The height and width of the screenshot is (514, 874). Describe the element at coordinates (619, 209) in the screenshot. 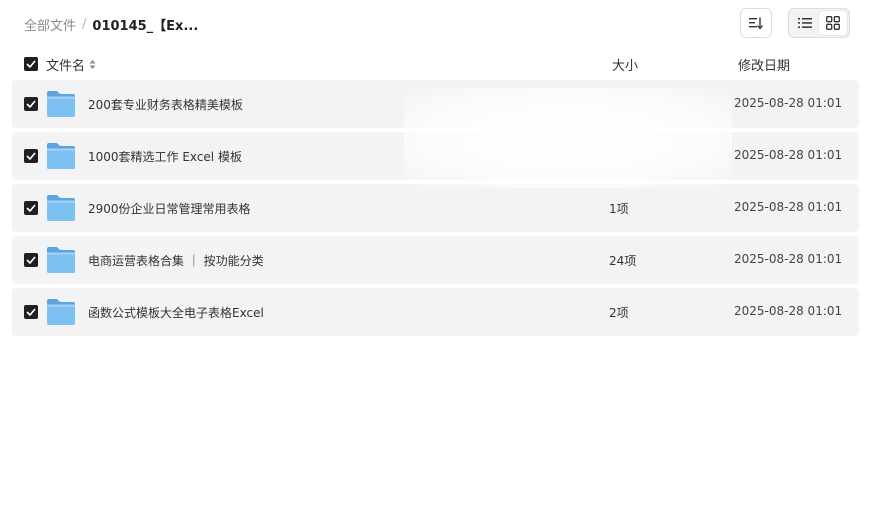

I see `file-size: 1项` at that location.